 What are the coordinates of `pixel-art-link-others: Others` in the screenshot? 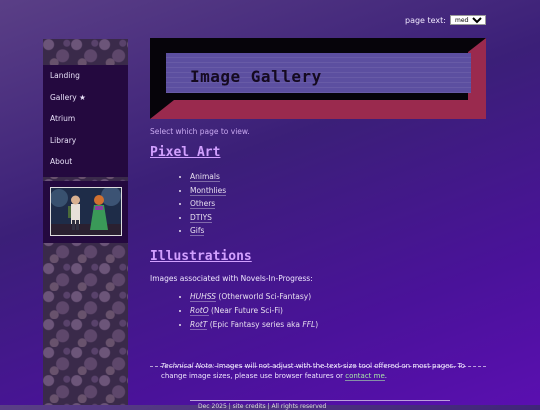 It's located at (203, 204).